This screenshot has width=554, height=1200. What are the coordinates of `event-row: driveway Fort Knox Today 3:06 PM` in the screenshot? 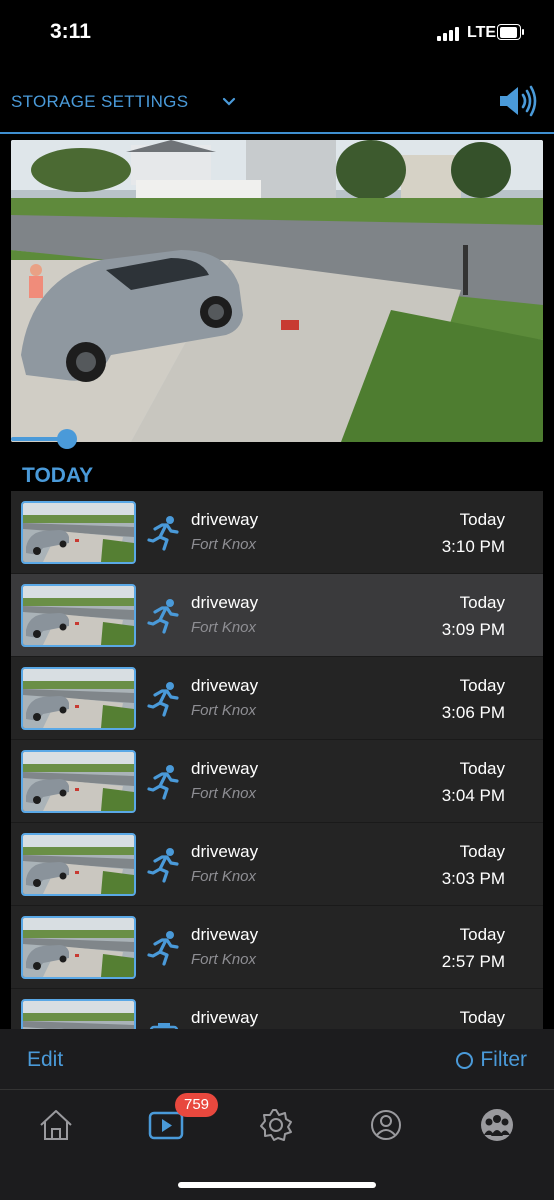 It's located at (277, 698).